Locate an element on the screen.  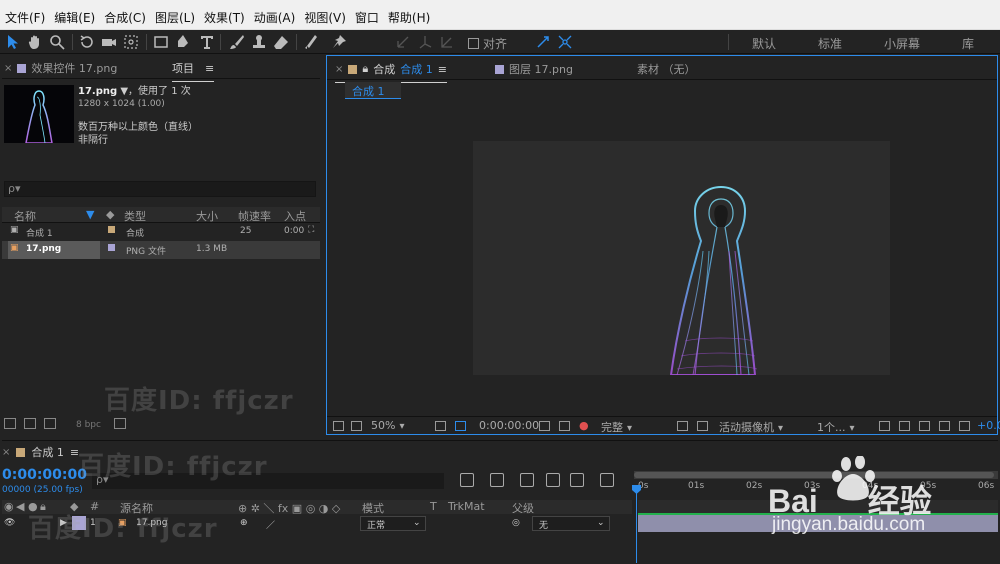
frame-blending-icon is located at coordinates (553, 480).